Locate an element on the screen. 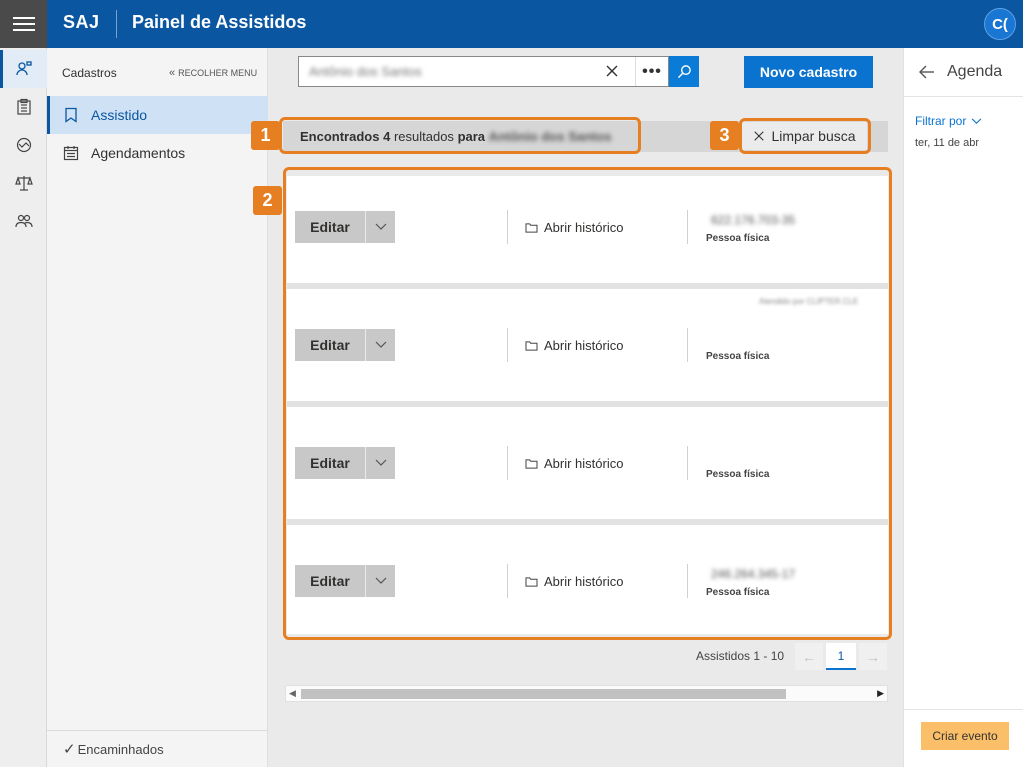 The image size is (1023, 767). rail-people-icon is located at coordinates (23, 221).